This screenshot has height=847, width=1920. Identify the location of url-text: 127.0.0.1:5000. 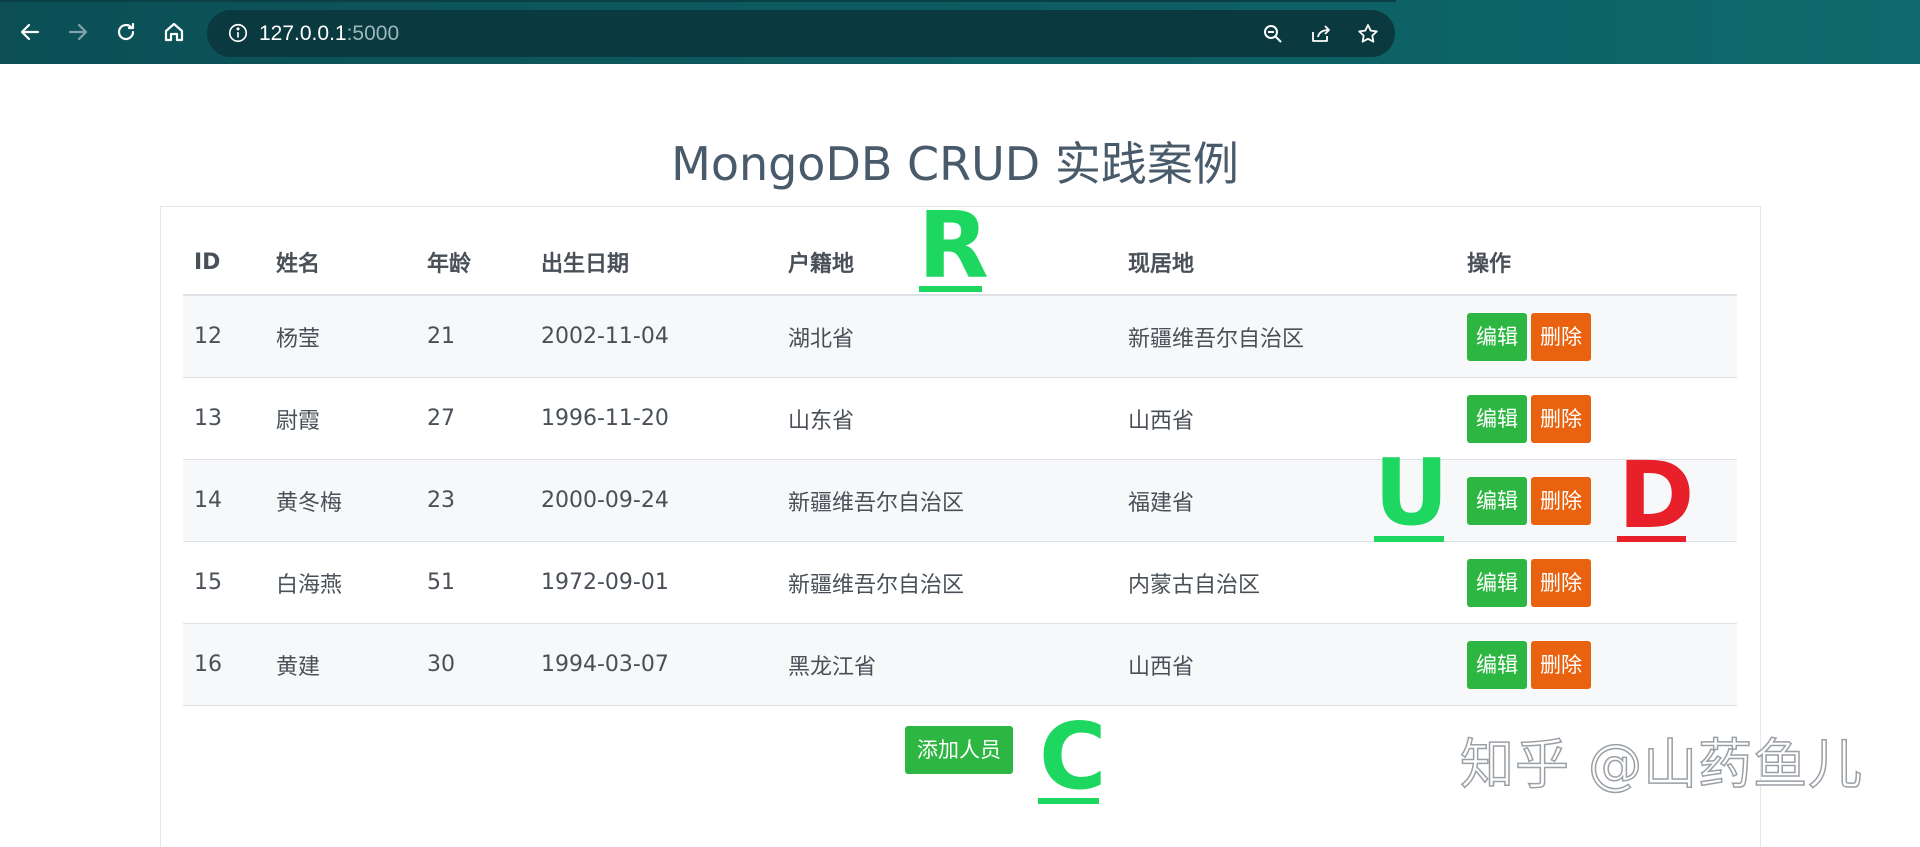
(329, 34).